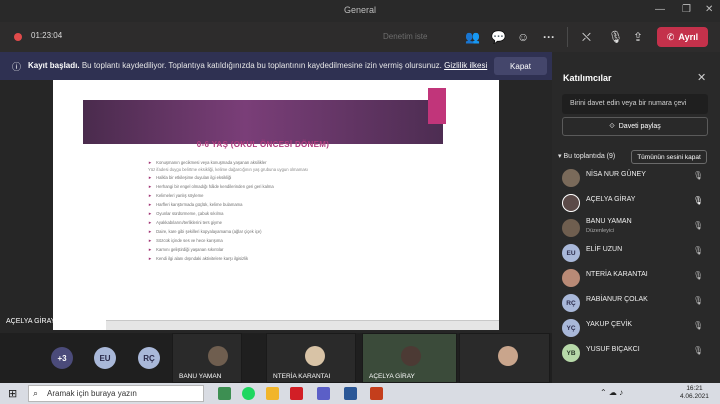 This screenshot has width=720, height=404. Describe the element at coordinates (638, 37) in the screenshot. I see `share-icon: ⇪` at that location.